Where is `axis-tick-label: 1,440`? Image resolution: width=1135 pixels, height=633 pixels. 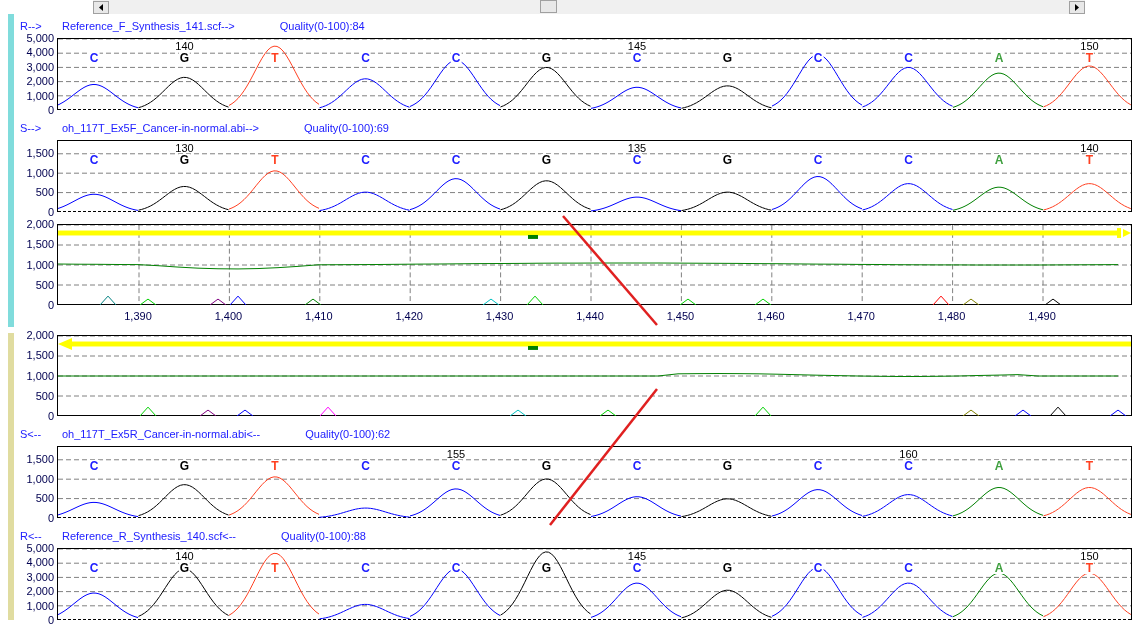
axis-tick-label: 1,440 is located at coordinates (590, 316).